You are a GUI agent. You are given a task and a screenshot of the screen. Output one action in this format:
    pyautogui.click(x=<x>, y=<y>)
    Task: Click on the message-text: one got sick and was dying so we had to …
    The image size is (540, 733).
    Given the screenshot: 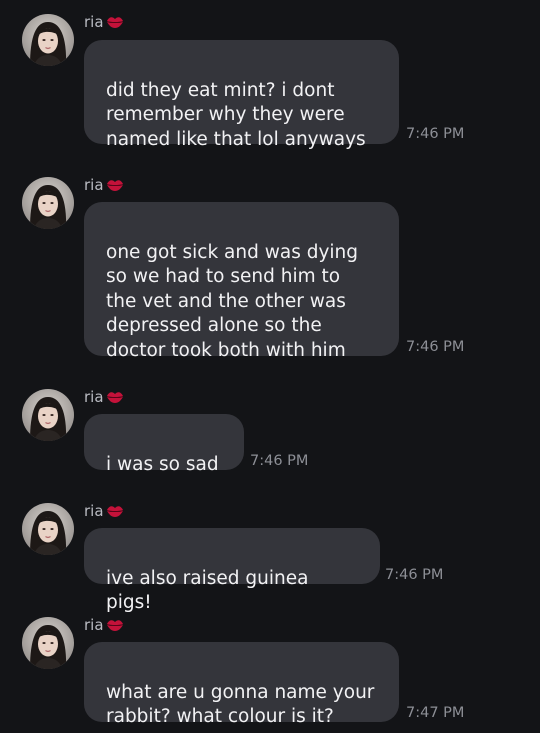 What is the action you would take?
    pyautogui.click(x=232, y=301)
    